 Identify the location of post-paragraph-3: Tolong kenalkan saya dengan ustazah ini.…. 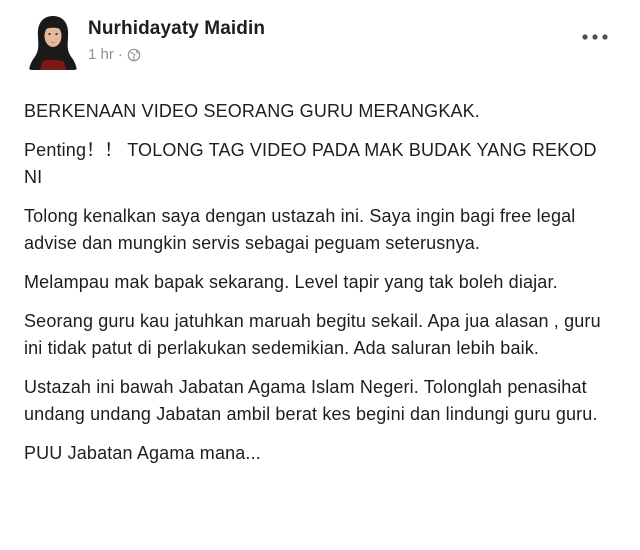
(300, 229).